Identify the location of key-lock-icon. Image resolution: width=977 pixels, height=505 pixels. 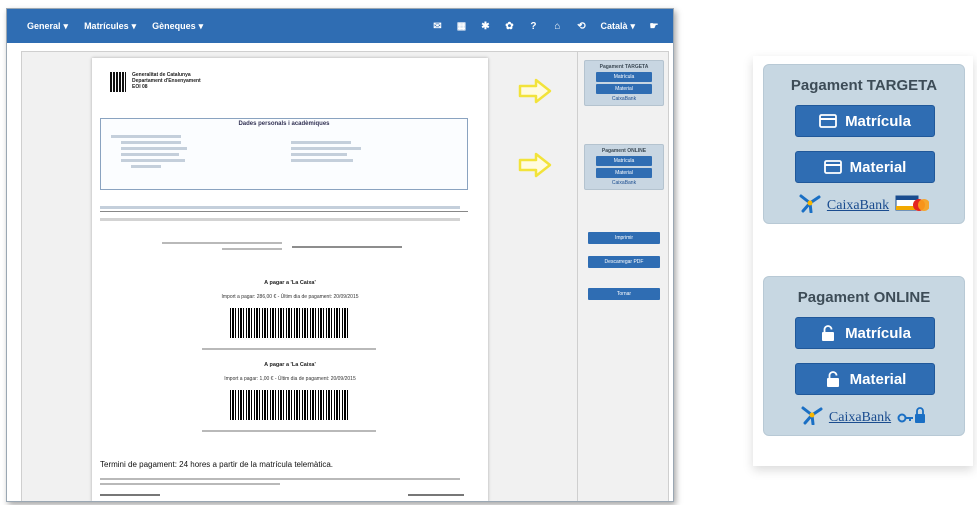
(912, 417).